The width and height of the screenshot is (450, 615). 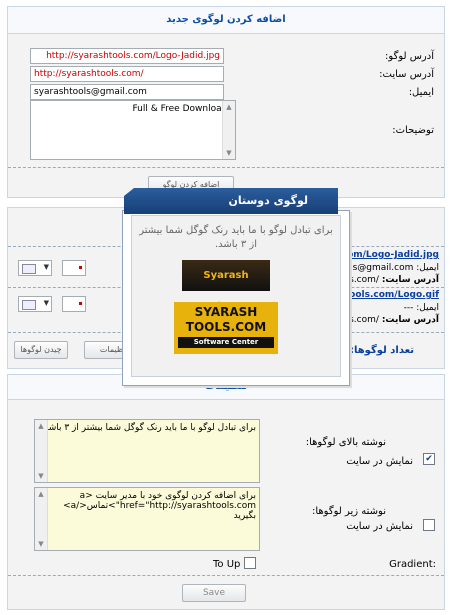 I want to click on save-button: Save, so click(x=214, y=593).